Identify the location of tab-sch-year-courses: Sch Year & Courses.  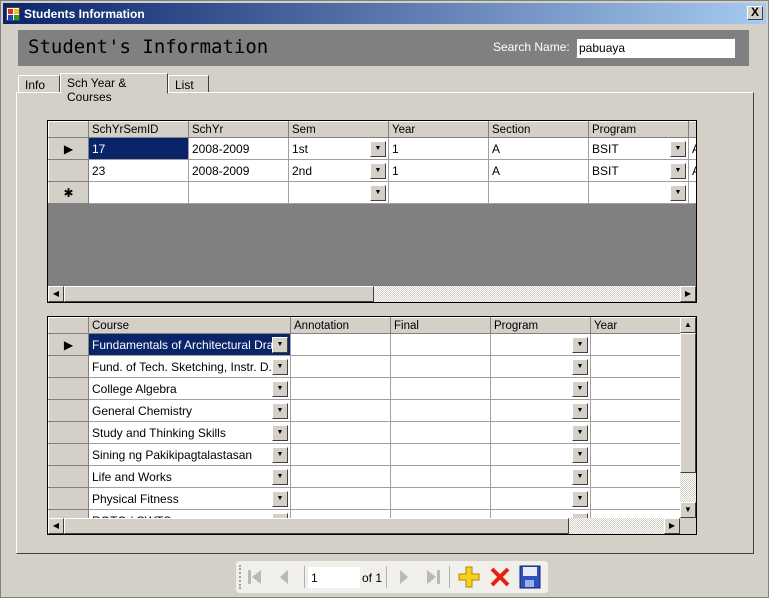
(114, 88).